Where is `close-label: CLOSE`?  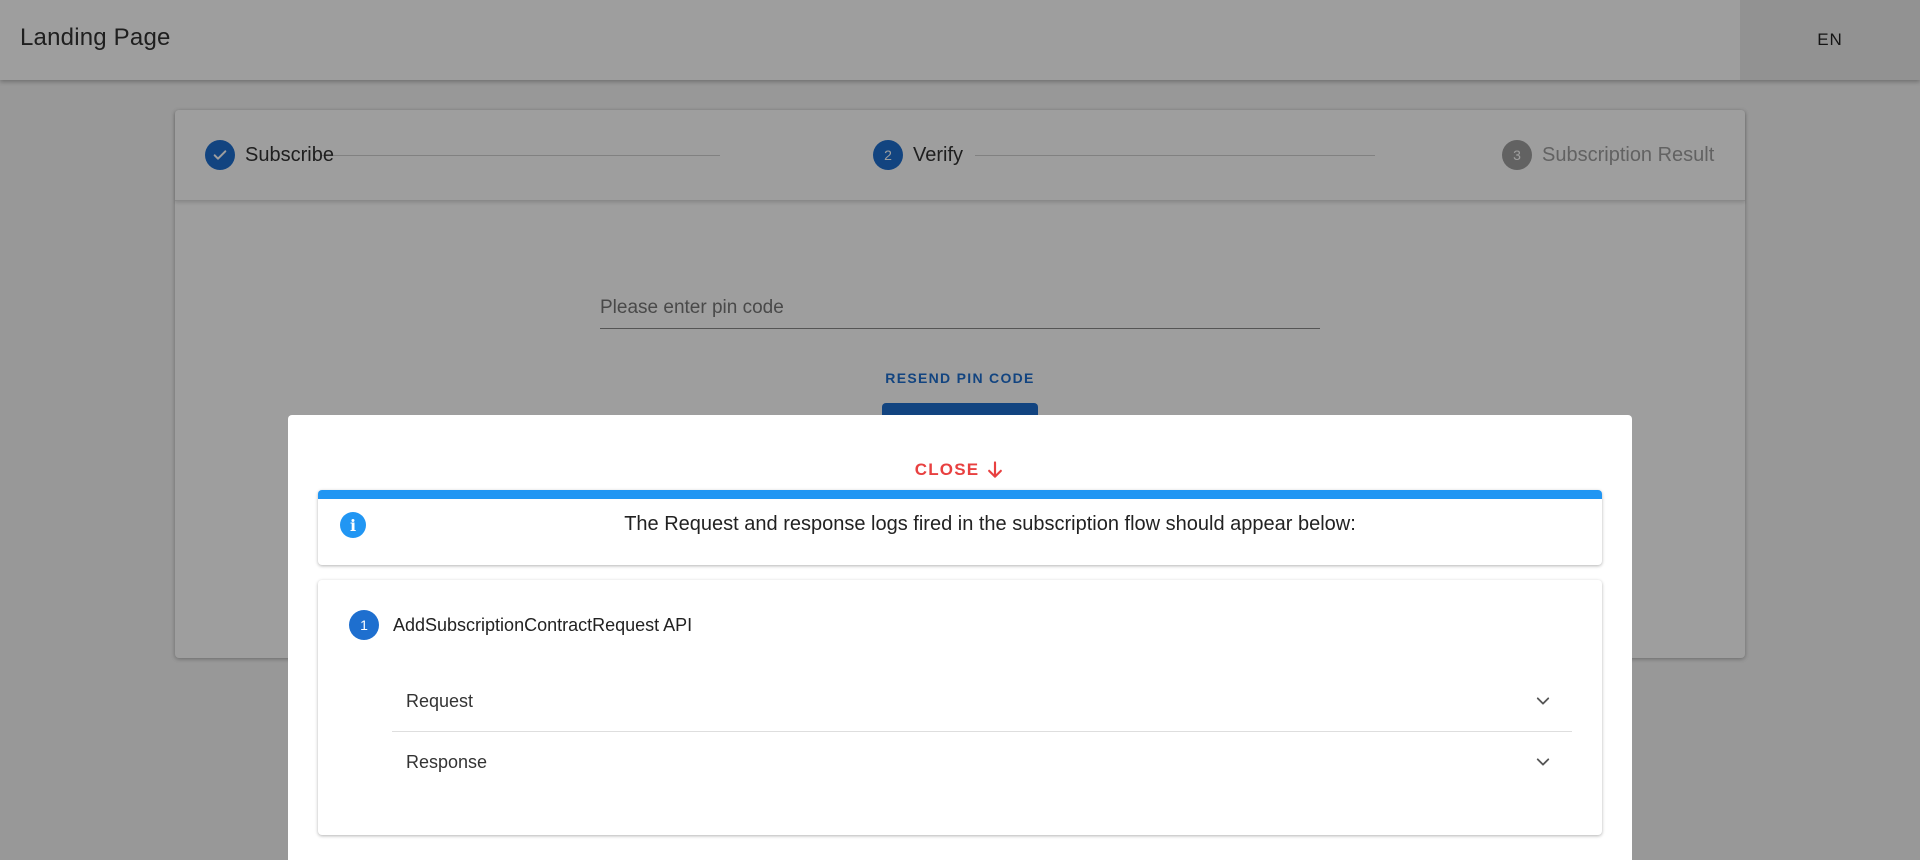 close-label: CLOSE is located at coordinates (947, 469).